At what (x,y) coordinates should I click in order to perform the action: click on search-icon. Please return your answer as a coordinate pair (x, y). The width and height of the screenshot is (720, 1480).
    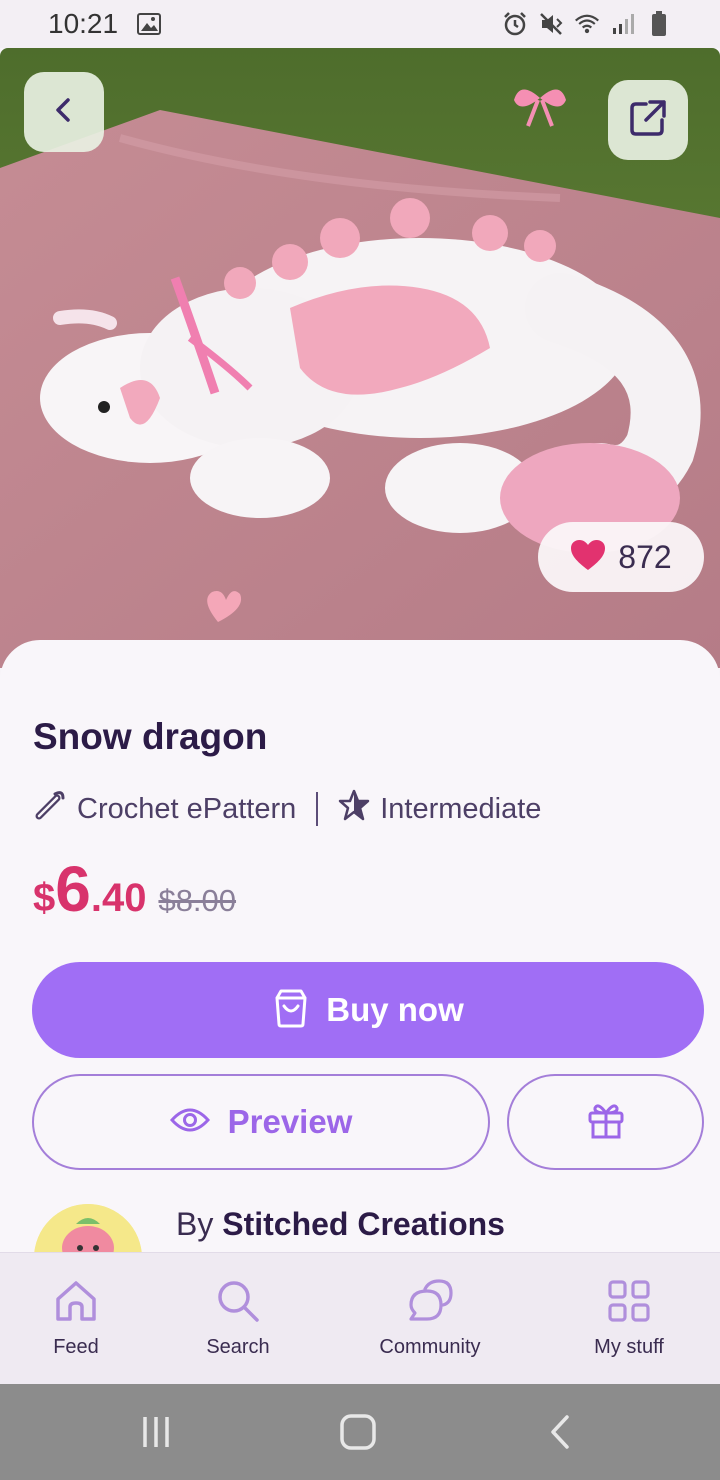
    Looking at the image, I should click on (238, 1303).